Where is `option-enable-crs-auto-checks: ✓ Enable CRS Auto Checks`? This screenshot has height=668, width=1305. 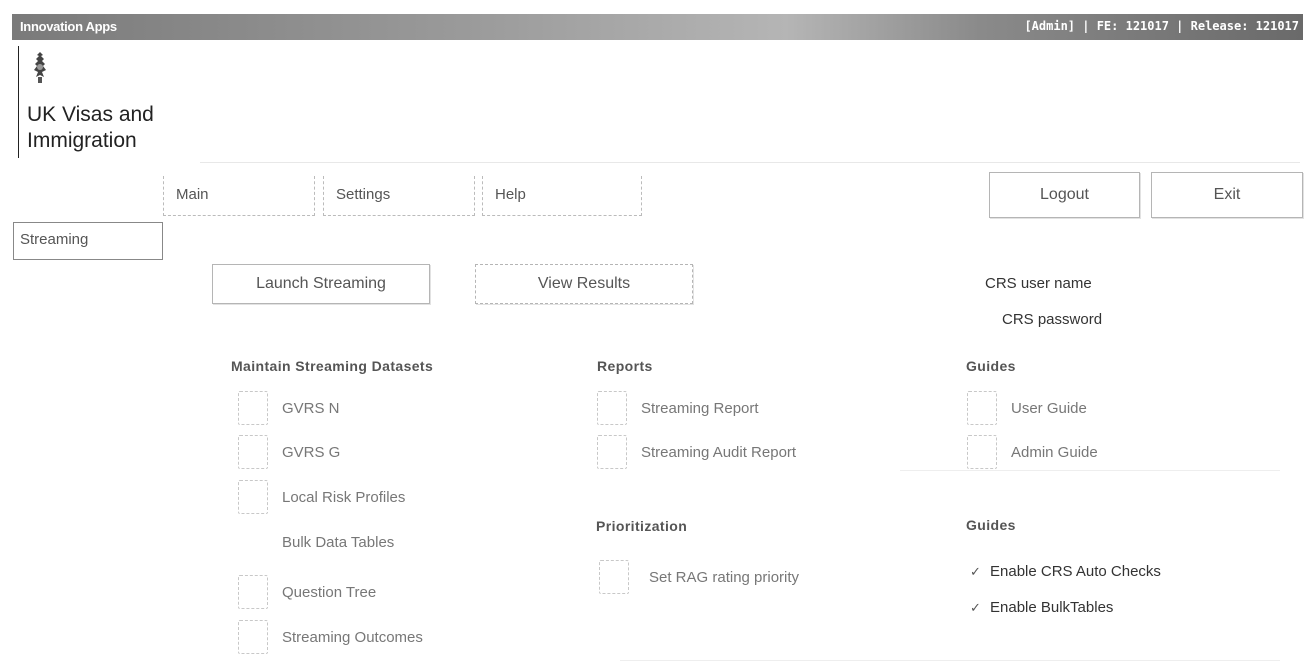 option-enable-crs-auto-checks: ✓ Enable CRS Auto Checks is located at coordinates (1065, 571).